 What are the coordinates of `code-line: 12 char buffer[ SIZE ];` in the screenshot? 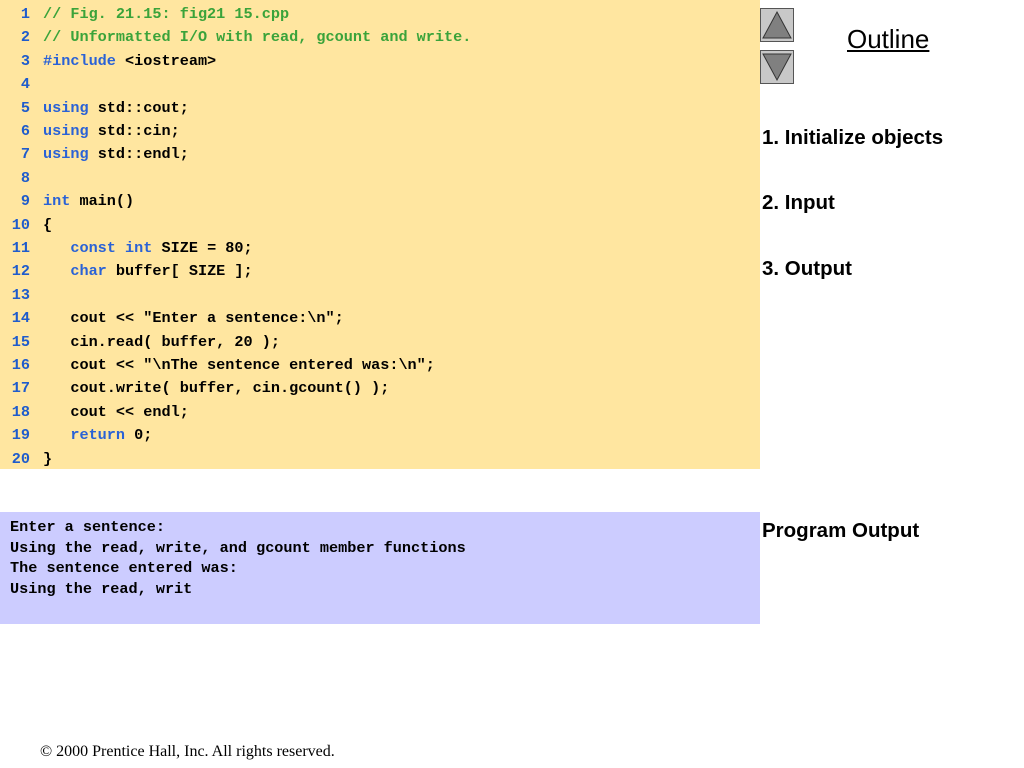 It's located at (126, 271).